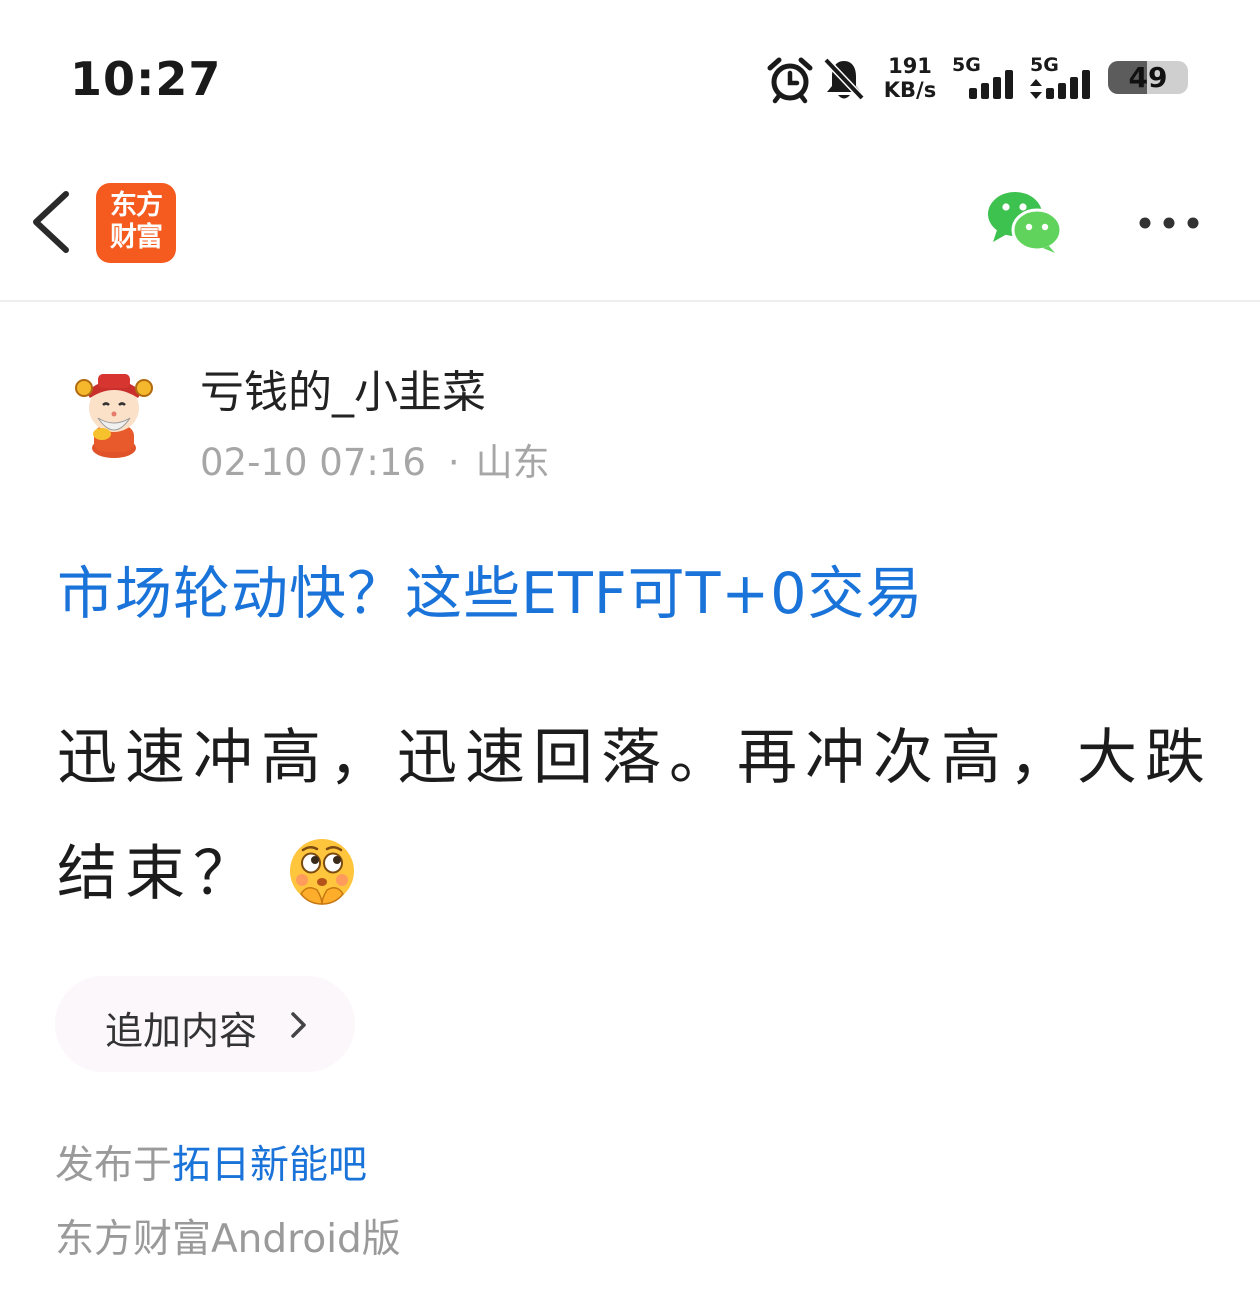  I want to click on published-prefix: 发布于, so click(114, 1165).